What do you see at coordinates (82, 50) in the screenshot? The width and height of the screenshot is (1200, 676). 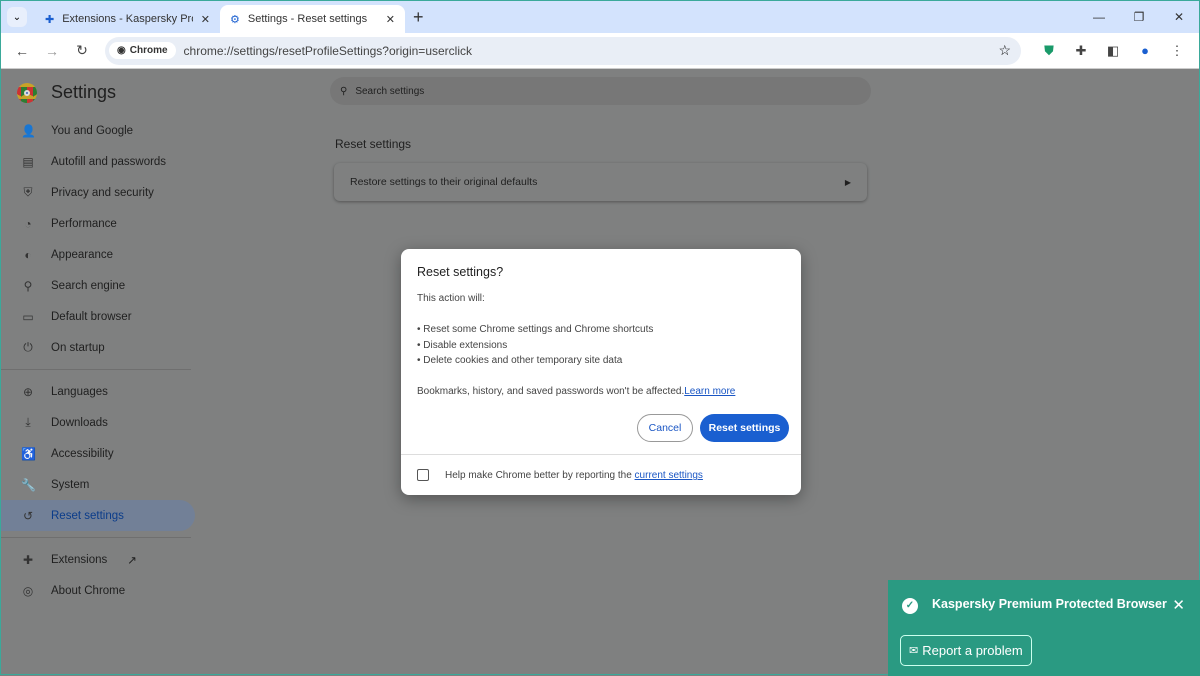 I see `reload-button: ↻` at bounding box center [82, 50].